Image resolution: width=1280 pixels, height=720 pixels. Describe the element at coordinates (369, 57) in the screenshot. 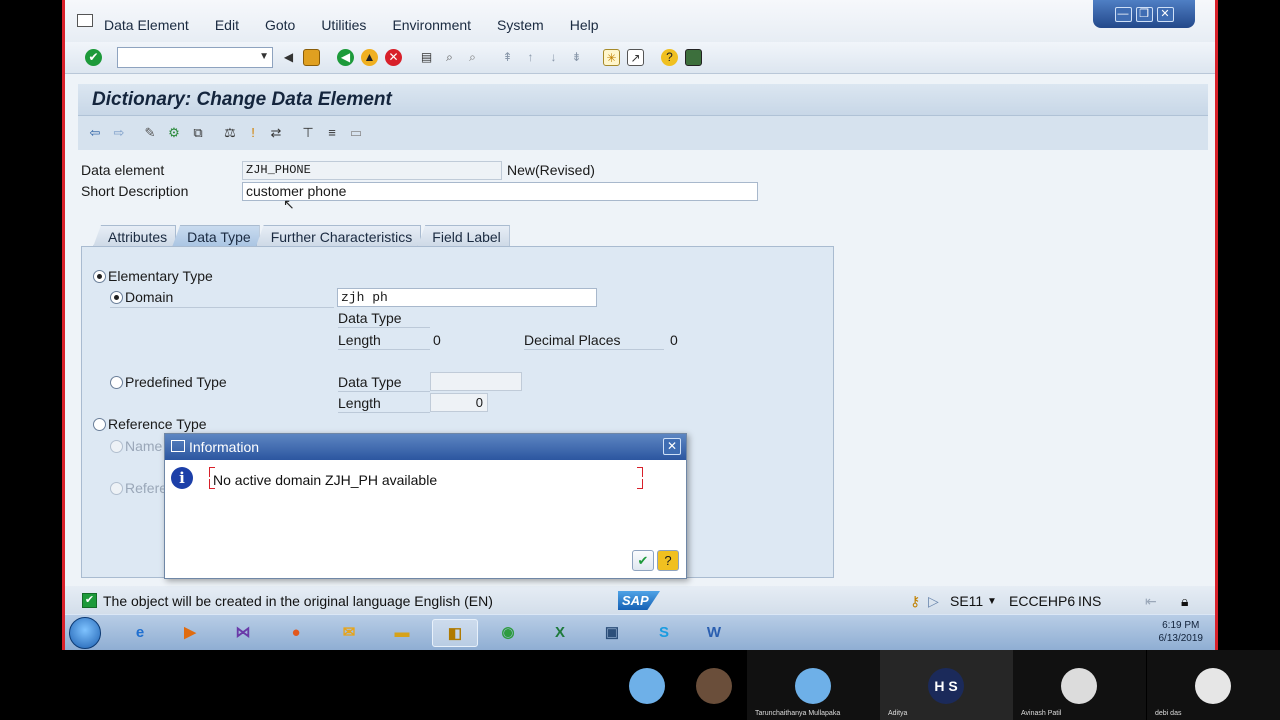

I see `exit-icon: ▲` at that location.